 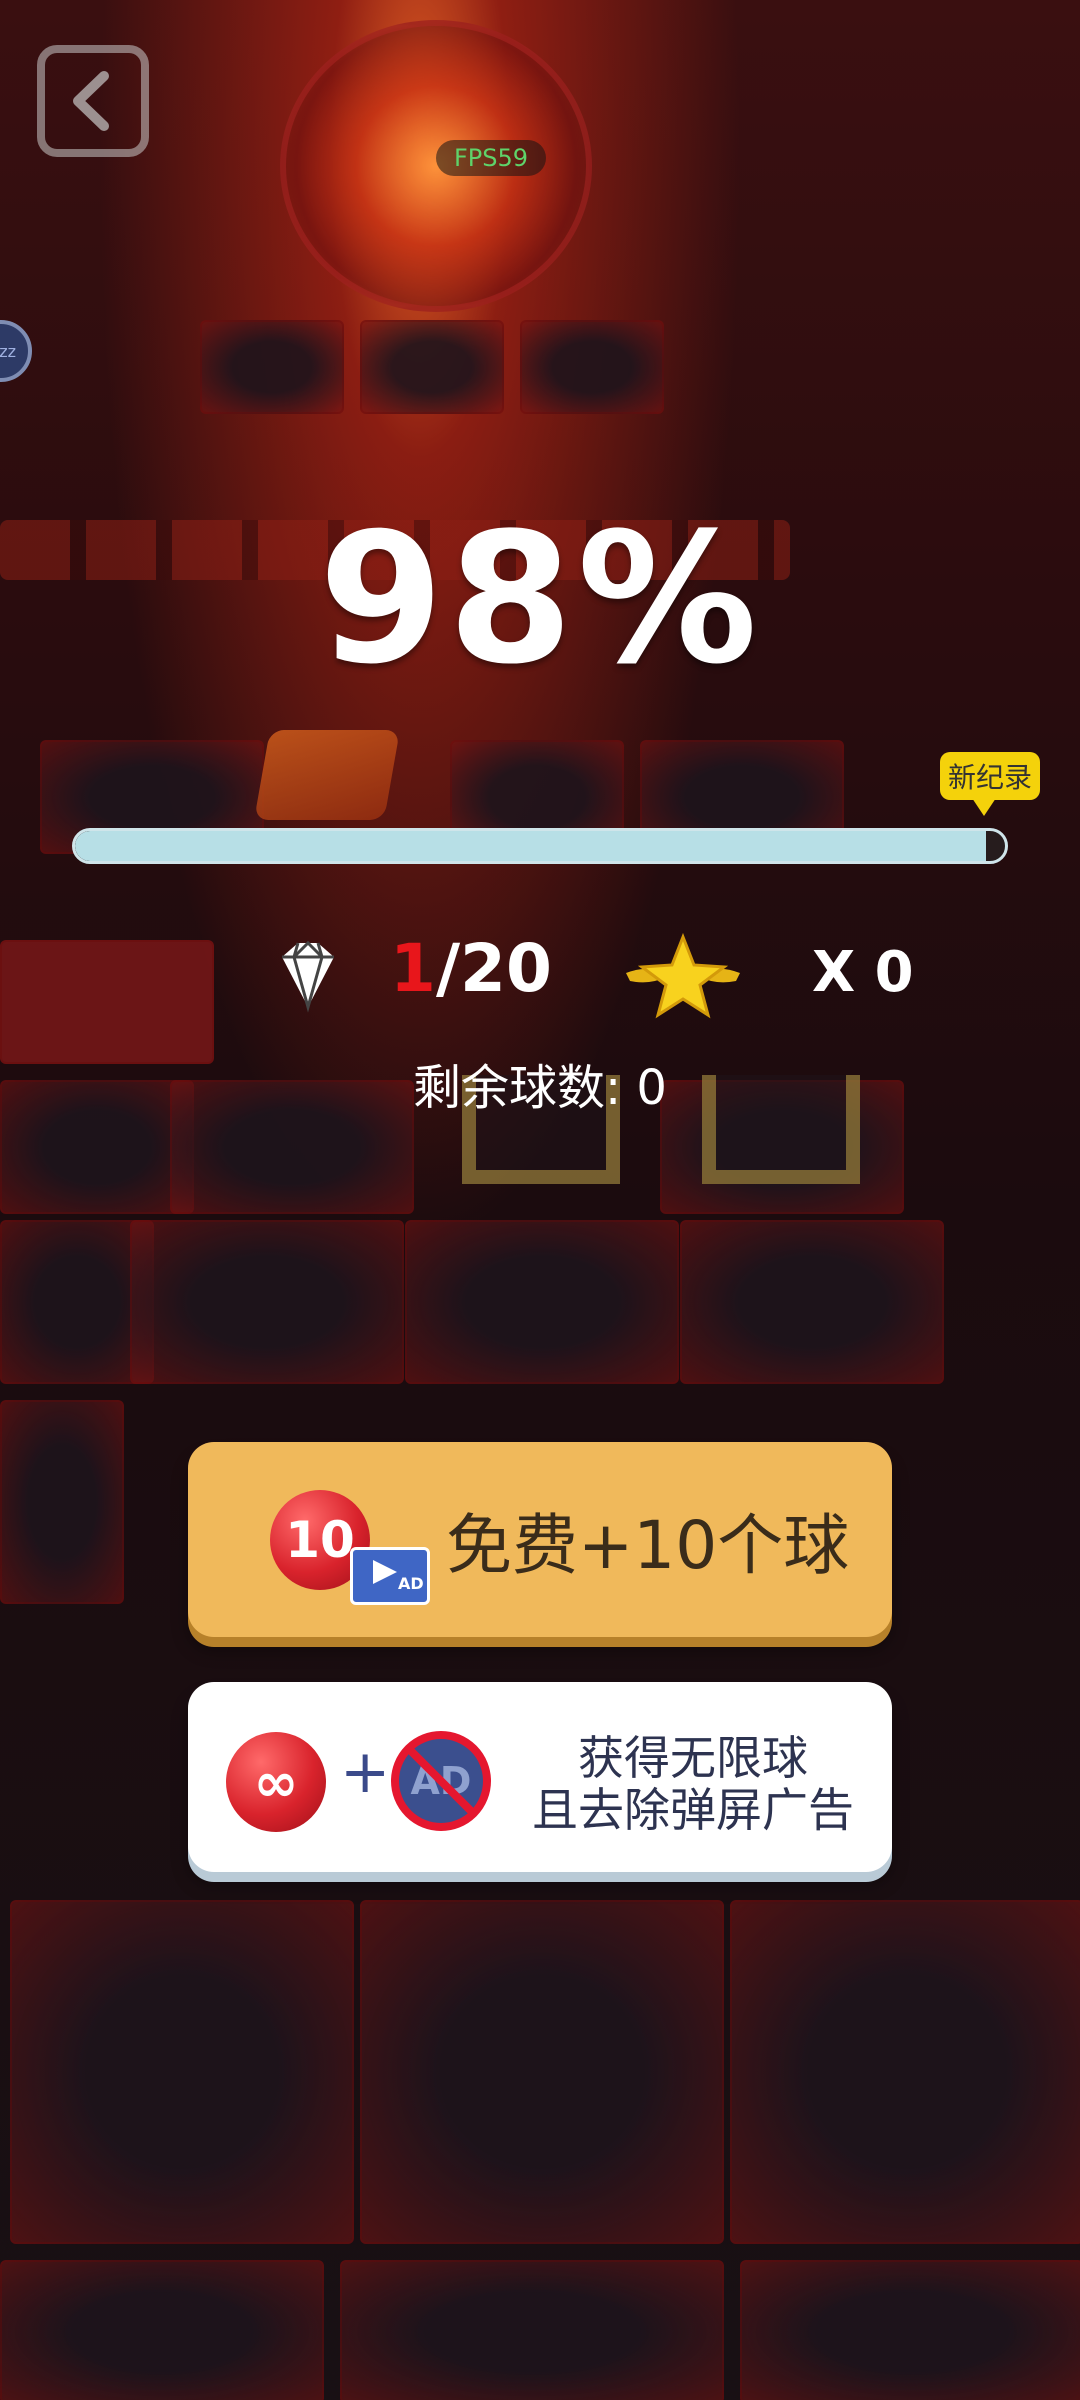 What do you see at coordinates (863, 972) in the screenshot?
I see `star-multiplier: X 0` at bounding box center [863, 972].